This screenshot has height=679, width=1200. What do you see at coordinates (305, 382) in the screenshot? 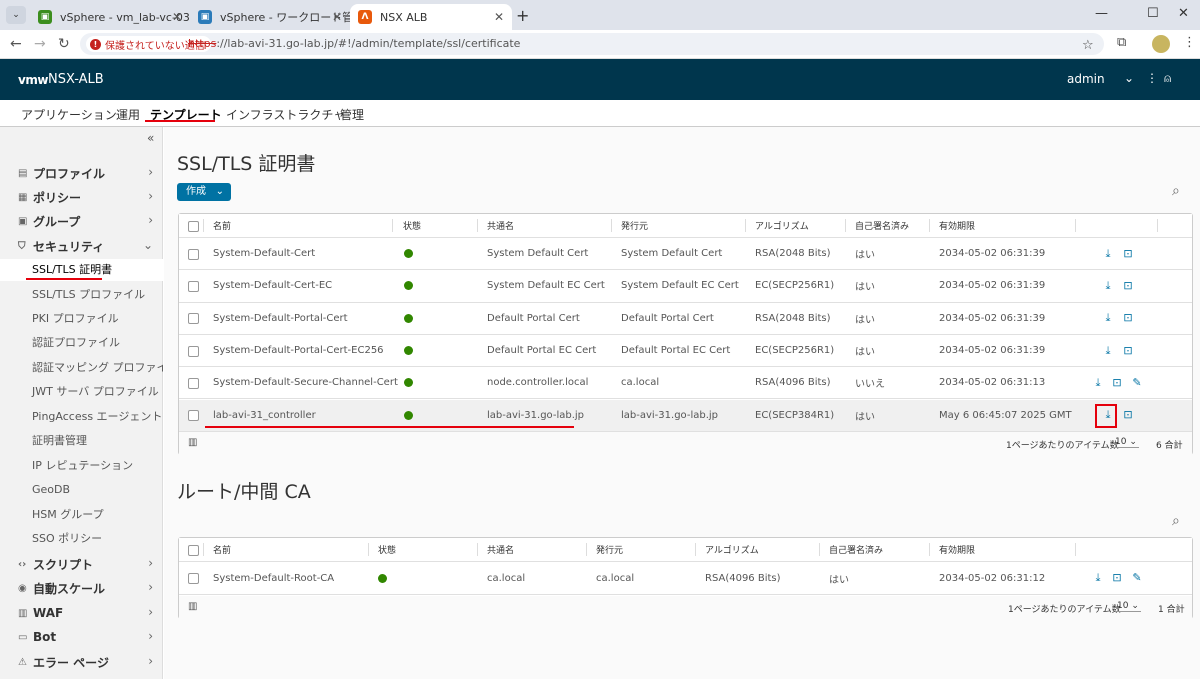
I see `cell-name: System-Default-Secure-Channel-Cert` at bounding box center [305, 382].